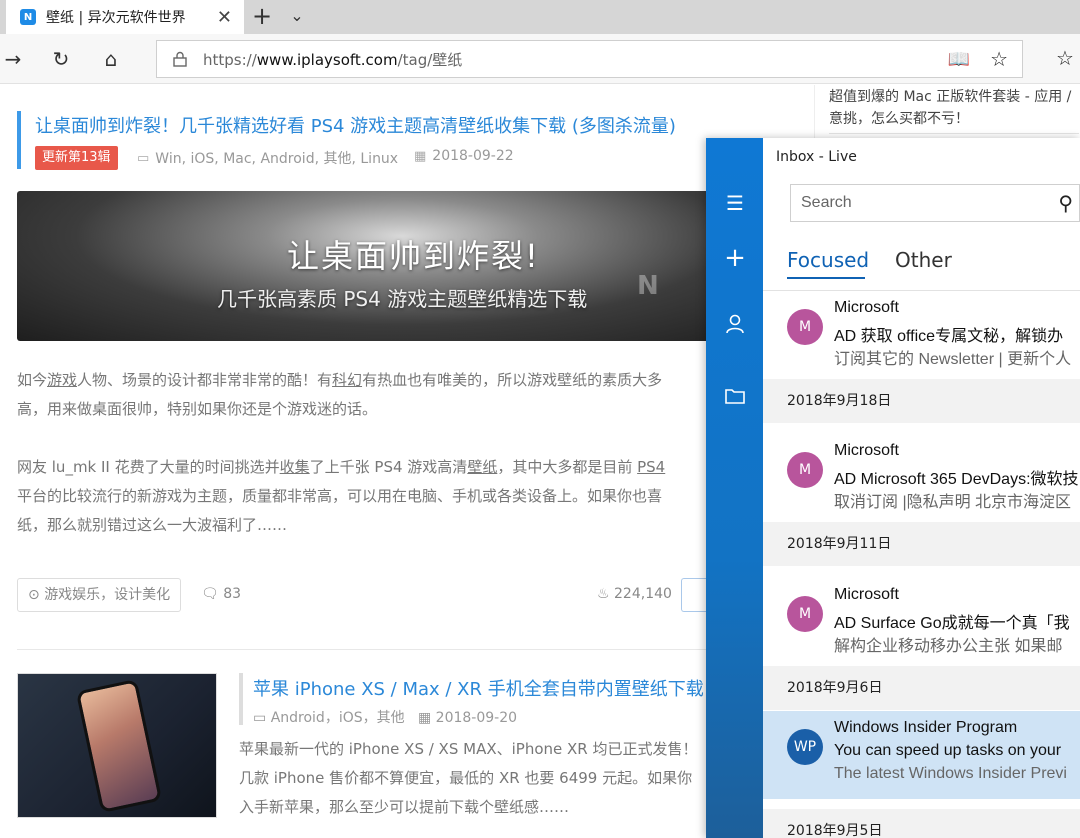  What do you see at coordinates (297, 16) in the screenshot?
I see `chevron-down-icon: ⌄` at bounding box center [297, 16].